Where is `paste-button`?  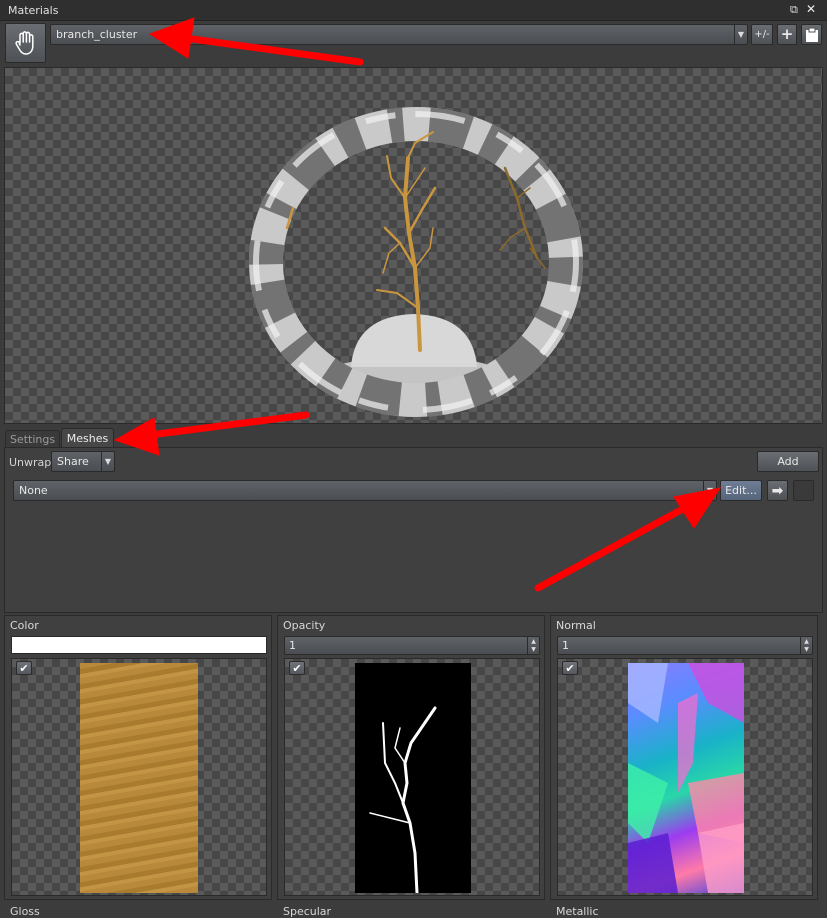
paste-button is located at coordinates (811, 34).